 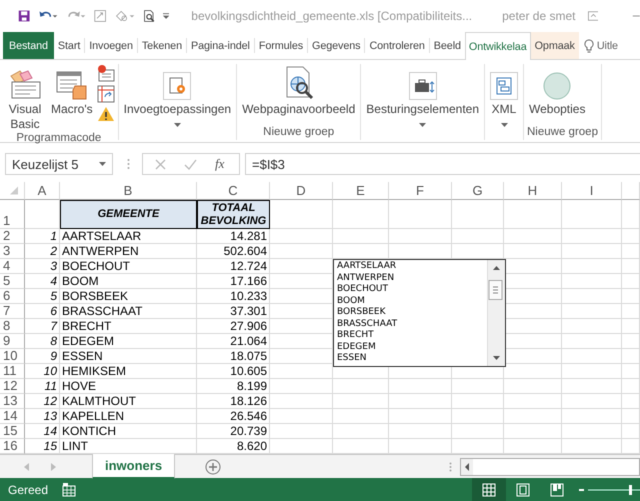 I want to click on table-cell: 6, so click(x=42, y=311).